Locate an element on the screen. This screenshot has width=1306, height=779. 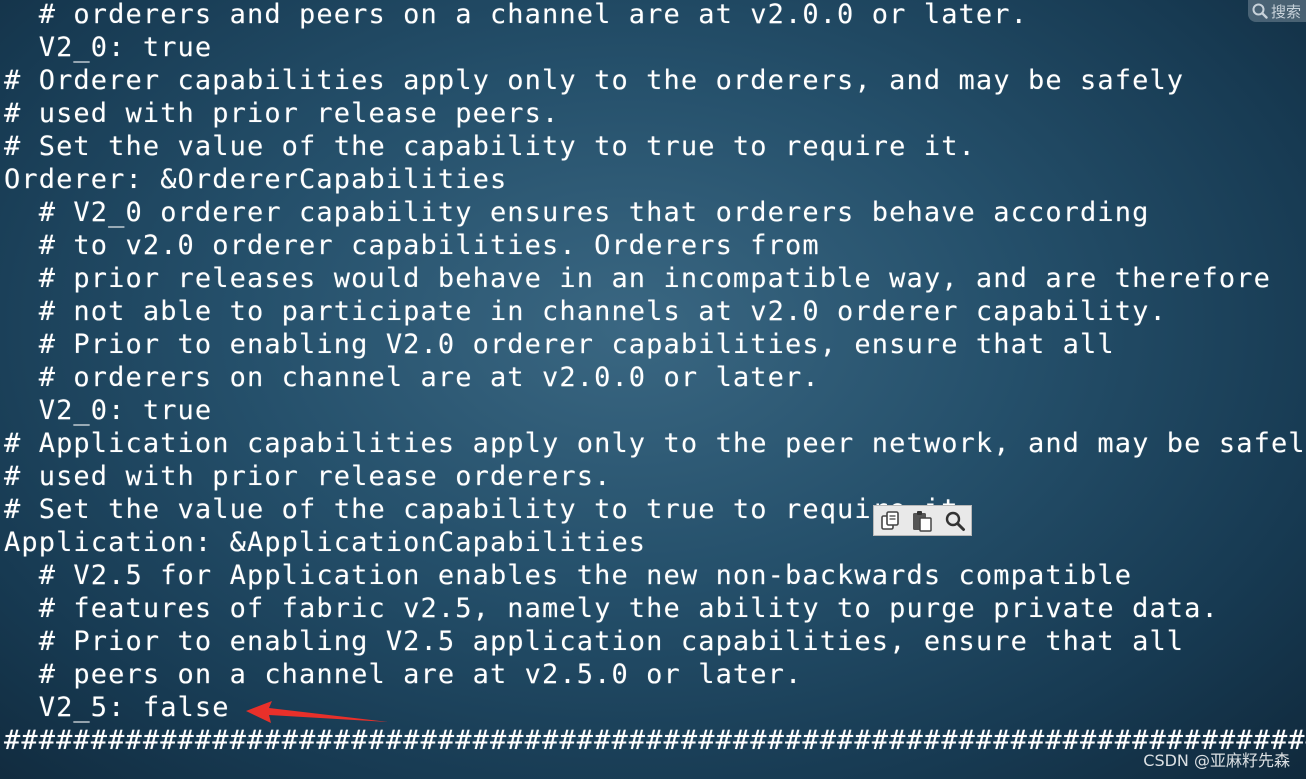
paste-icon is located at coordinates (923, 521).